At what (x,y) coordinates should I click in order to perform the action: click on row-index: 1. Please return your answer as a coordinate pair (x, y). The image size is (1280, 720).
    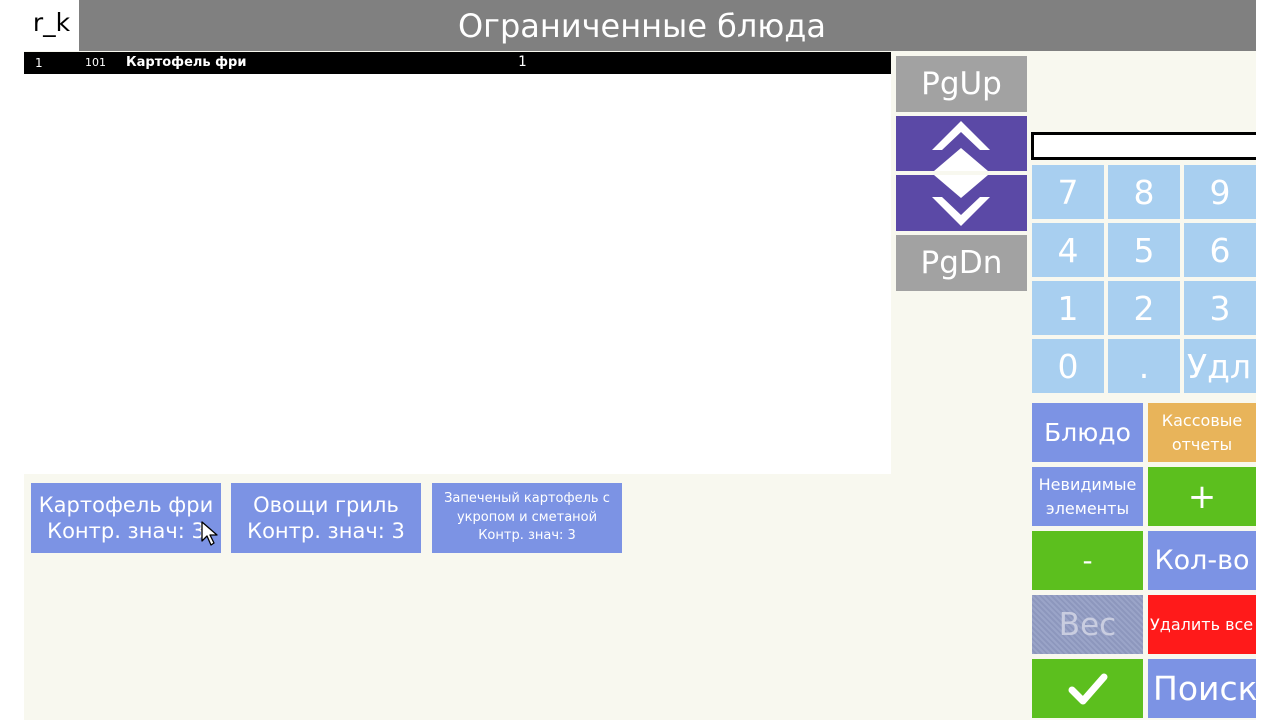
    Looking at the image, I should click on (39, 63).